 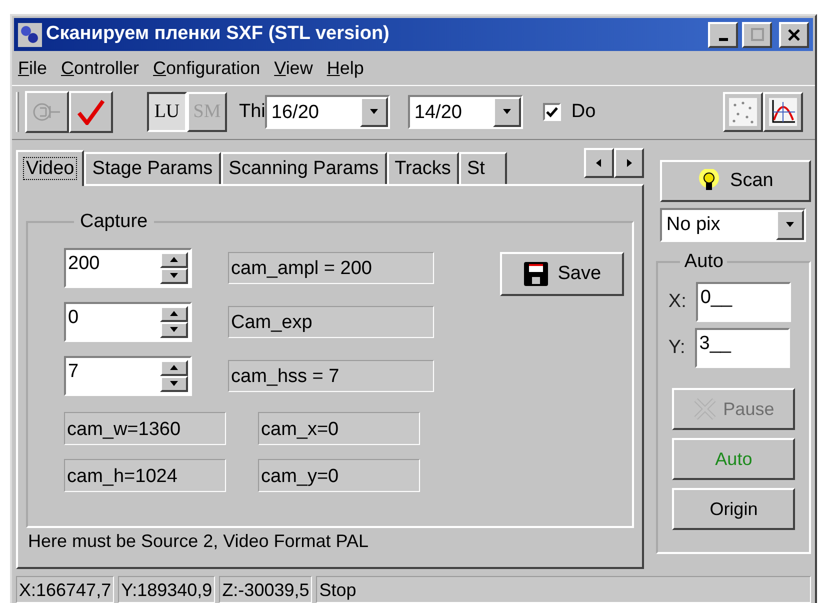 What do you see at coordinates (152, 168) in the screenshot?
I see `tab: Stage Params` at bounding box center [152, 168].